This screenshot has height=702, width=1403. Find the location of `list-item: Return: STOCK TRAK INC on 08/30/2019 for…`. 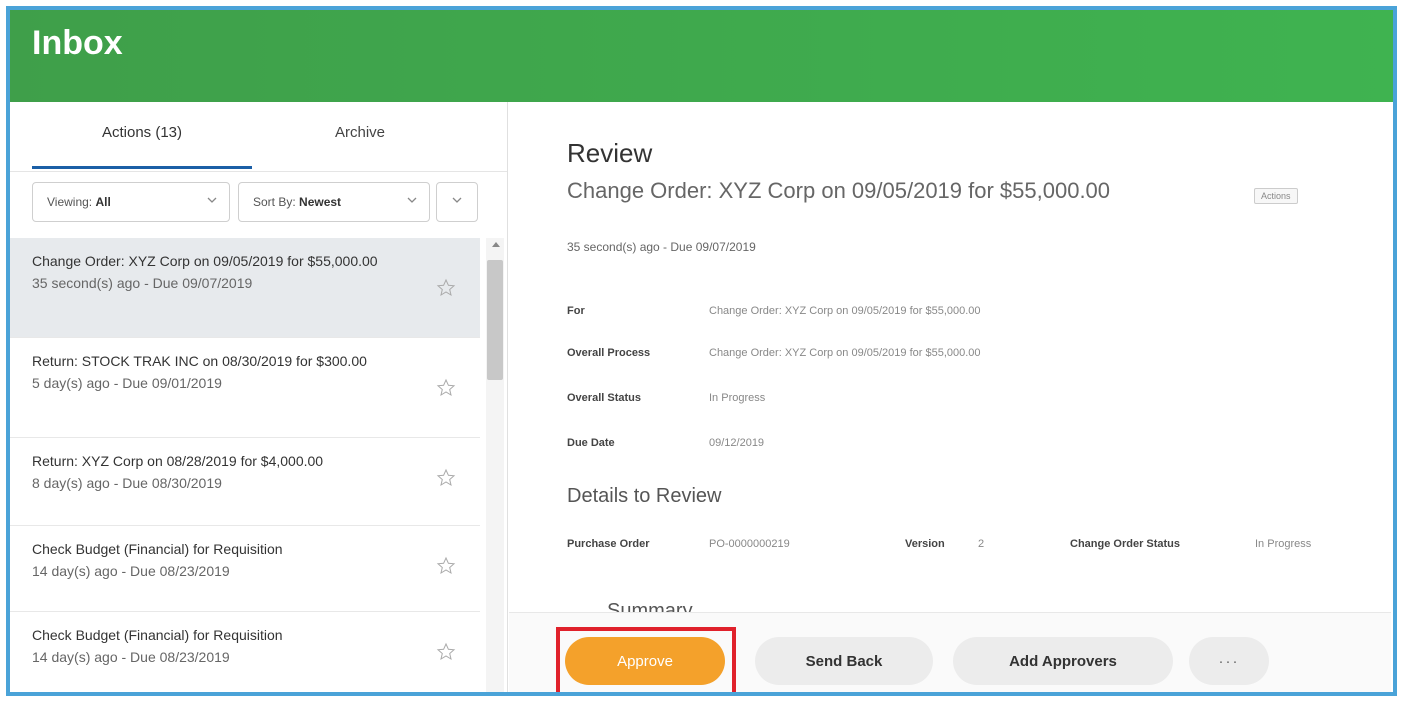

list-item: Return: STOCK TRAK INC on 08/30/2019 for… is located at coordinates (245, 388).